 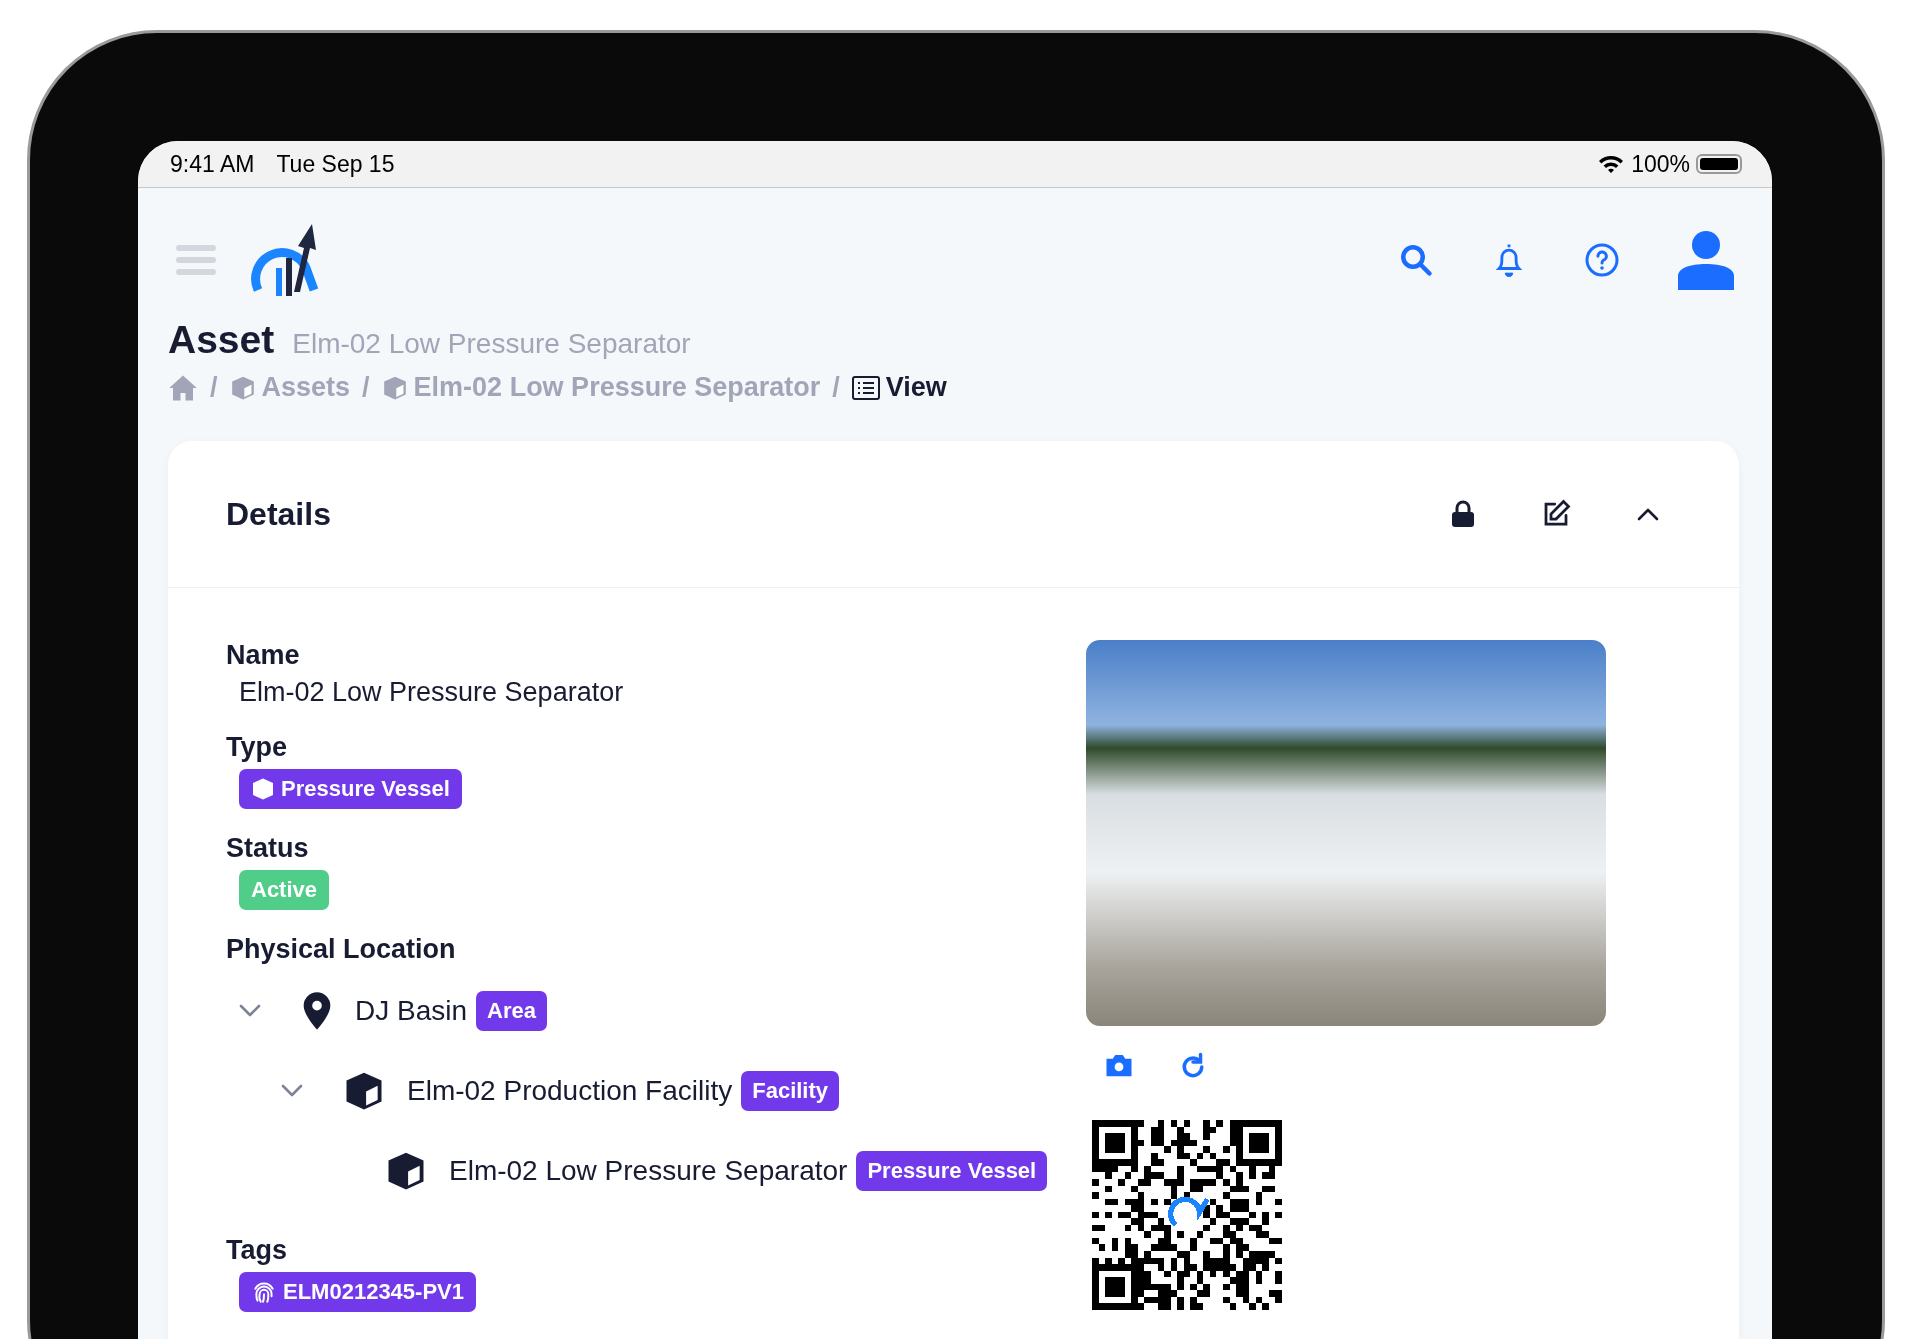 What do you see at coordinates (284, 890) in the screenshot?
I see `status-badge: Active` at bounding box center [284, 890].